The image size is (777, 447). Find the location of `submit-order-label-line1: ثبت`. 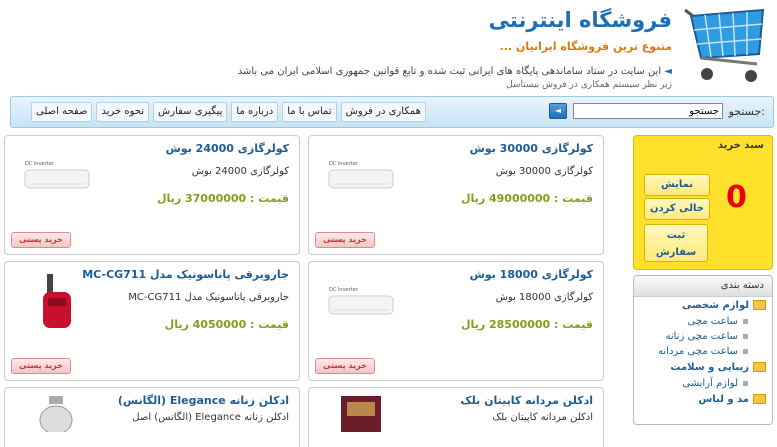

submit-order-label-line1: ثبت is located at coordinates (676, 235).